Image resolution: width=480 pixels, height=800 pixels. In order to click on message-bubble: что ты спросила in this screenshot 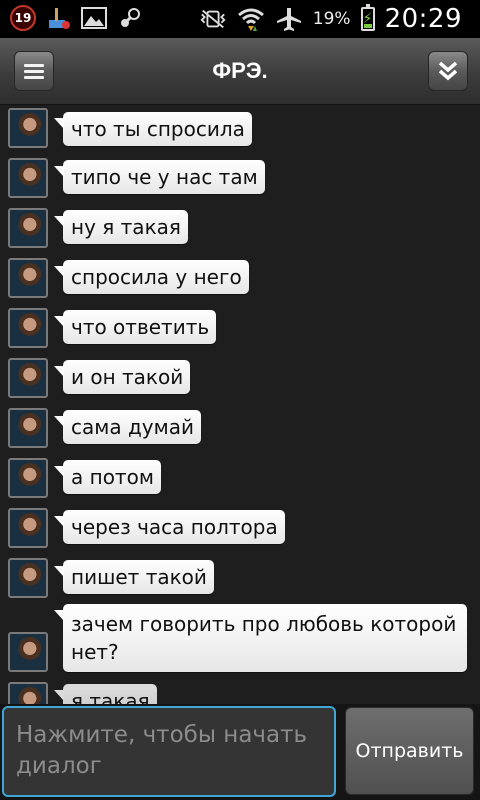, I will do `click(153, 129)`.